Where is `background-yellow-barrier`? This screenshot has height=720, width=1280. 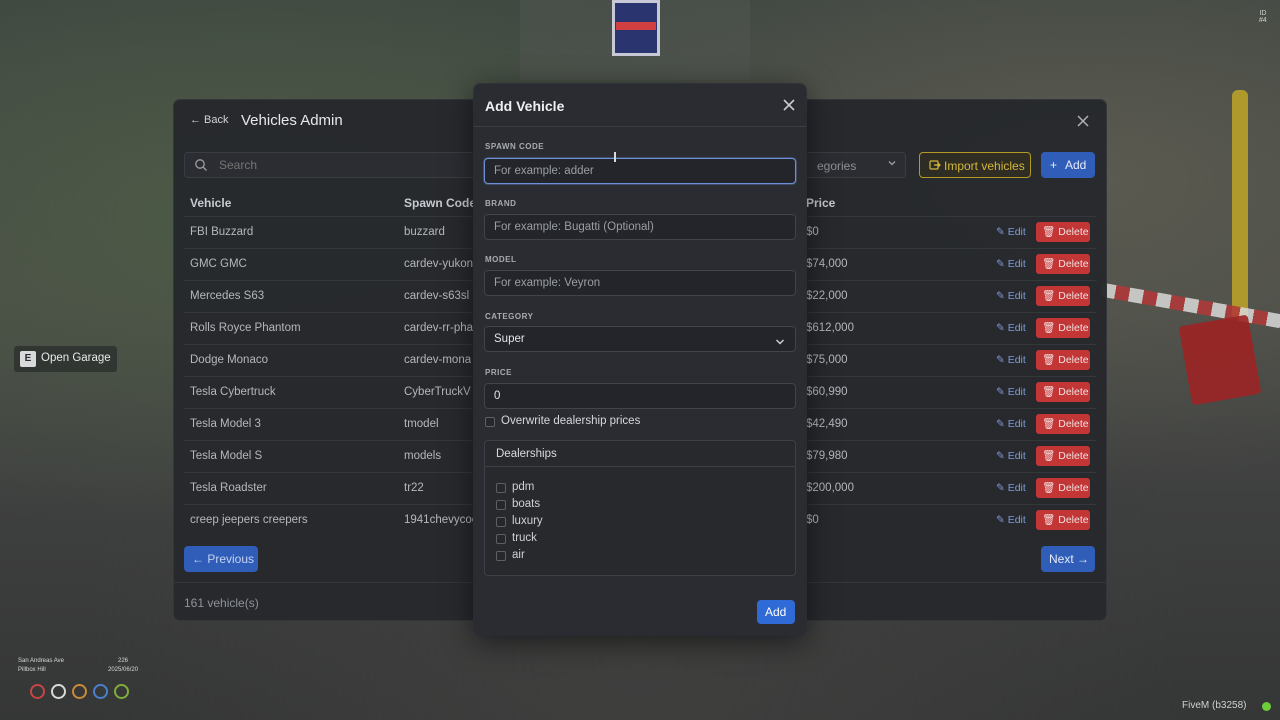
background-yellow-barrier is located at coordinates (1240, 205).